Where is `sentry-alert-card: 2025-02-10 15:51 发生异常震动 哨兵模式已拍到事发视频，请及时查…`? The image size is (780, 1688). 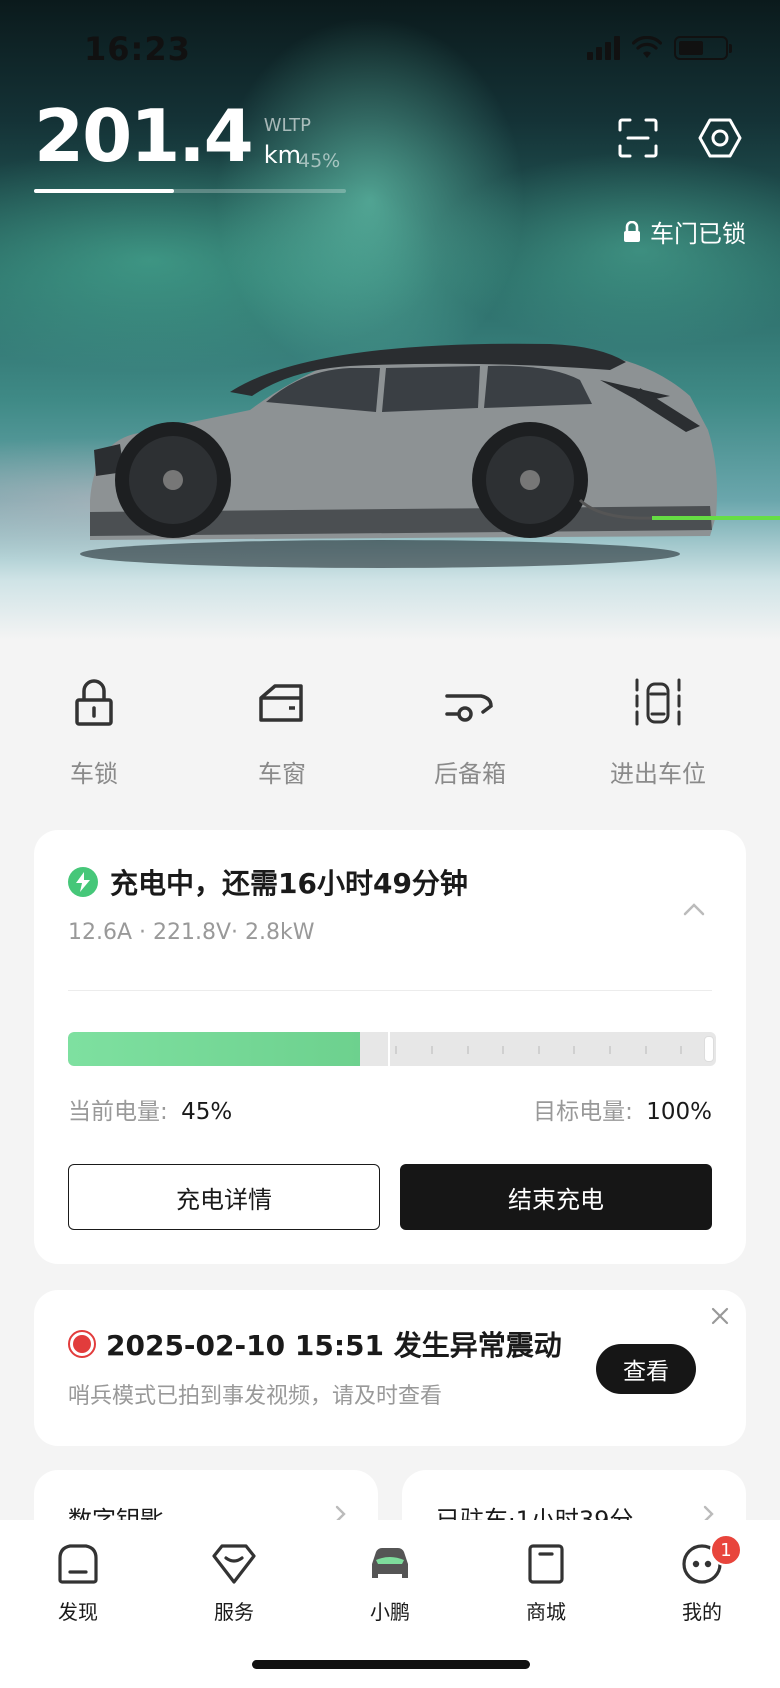 sentry-alert-card: 2025-02-10 15:51 发生异常震动 哨兵模式已拍到事发视频，请及时查… is located at coordinates (390, 1368).